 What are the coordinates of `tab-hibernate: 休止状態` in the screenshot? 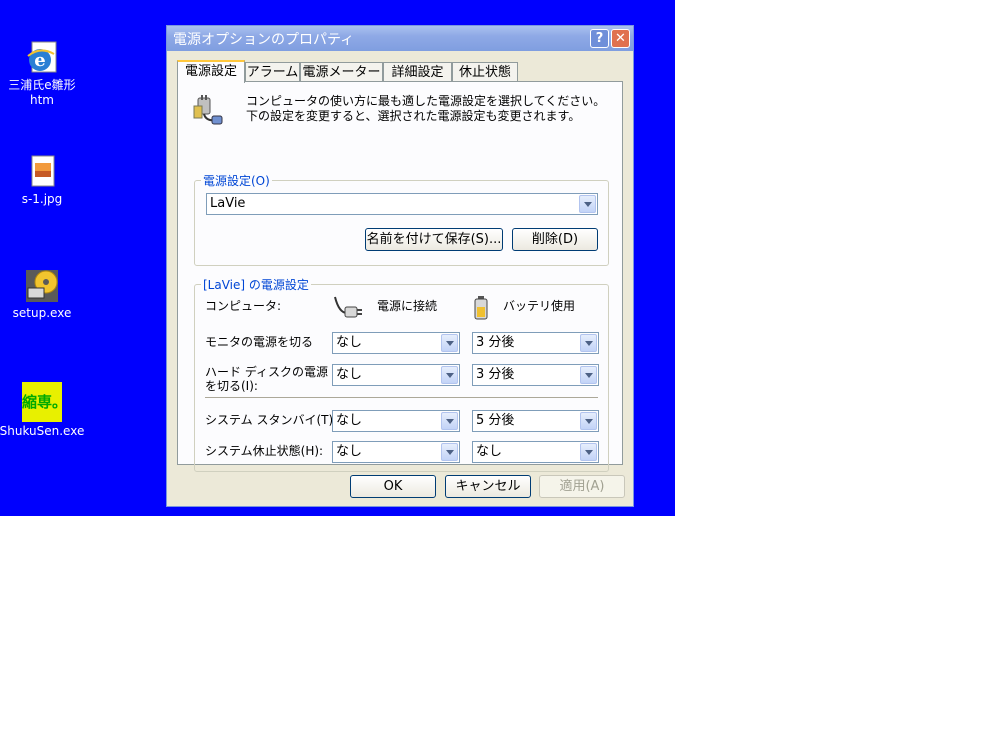 It's located at (485, 71).